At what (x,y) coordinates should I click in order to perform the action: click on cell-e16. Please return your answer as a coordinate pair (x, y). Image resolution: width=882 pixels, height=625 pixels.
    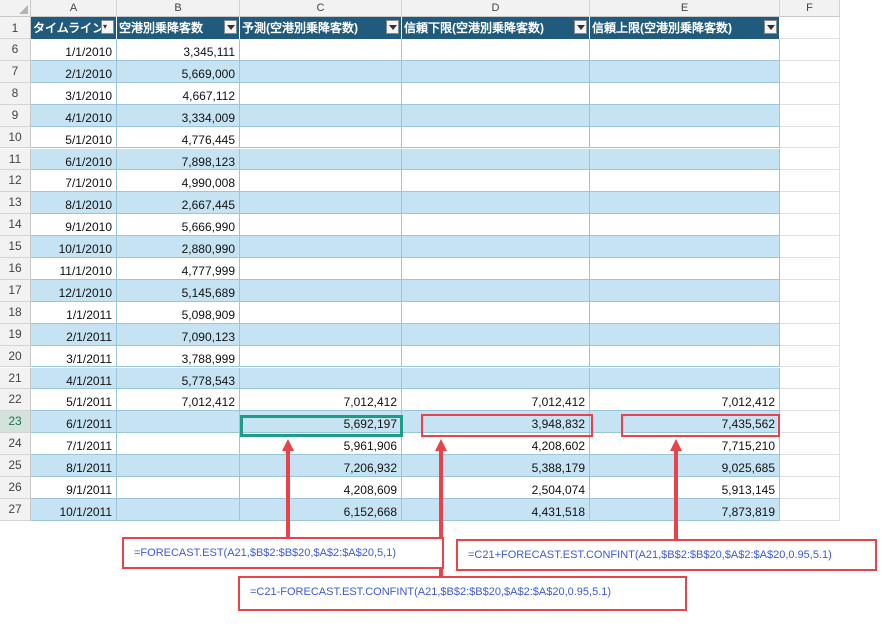
    Looking at the image, I should click on (685, 269).